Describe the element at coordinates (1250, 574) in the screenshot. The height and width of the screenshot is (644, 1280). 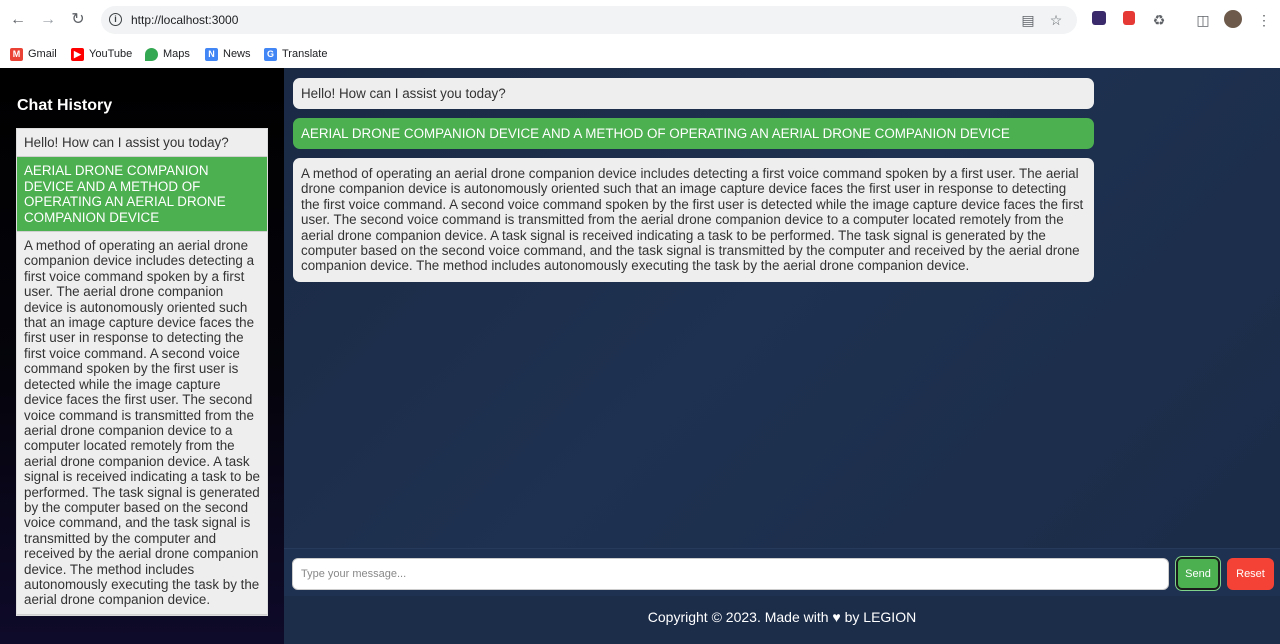
I see `reset-button: Reset` at that location.